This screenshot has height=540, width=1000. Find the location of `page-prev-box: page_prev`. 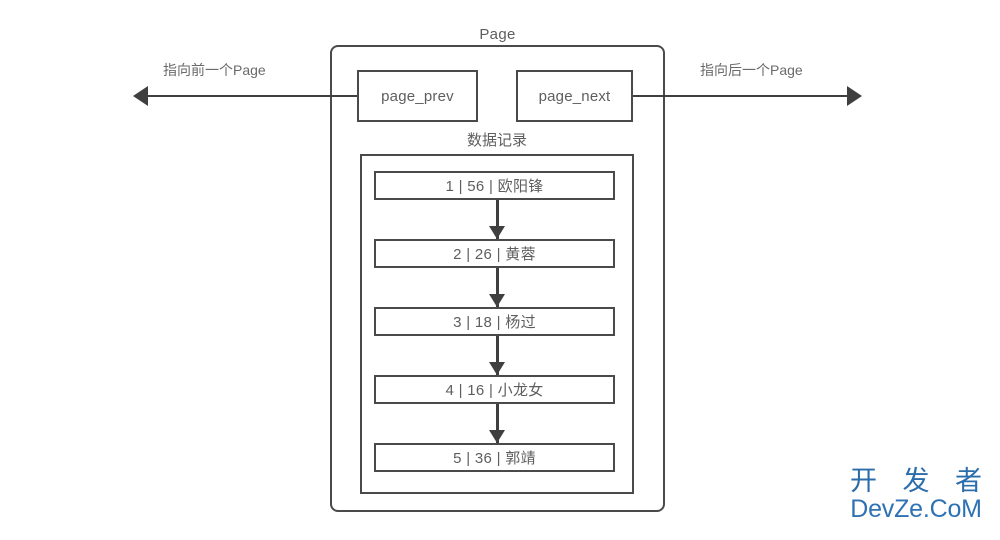

page-prev-box: page_prev is located at coordinates (417, 96).